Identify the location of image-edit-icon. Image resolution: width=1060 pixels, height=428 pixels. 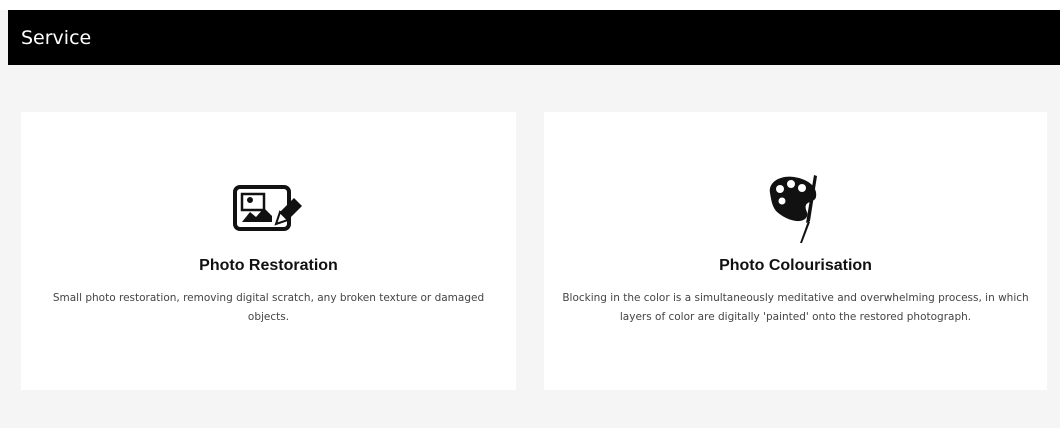
(269, 209).